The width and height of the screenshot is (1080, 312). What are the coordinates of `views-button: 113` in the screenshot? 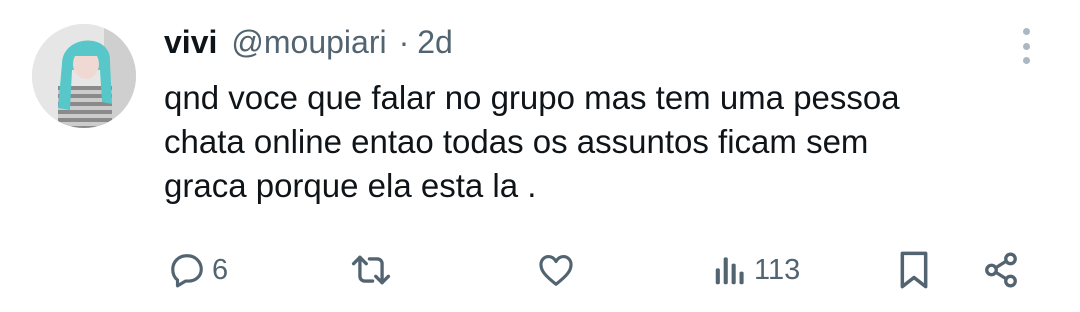 It's located at (756, 270).